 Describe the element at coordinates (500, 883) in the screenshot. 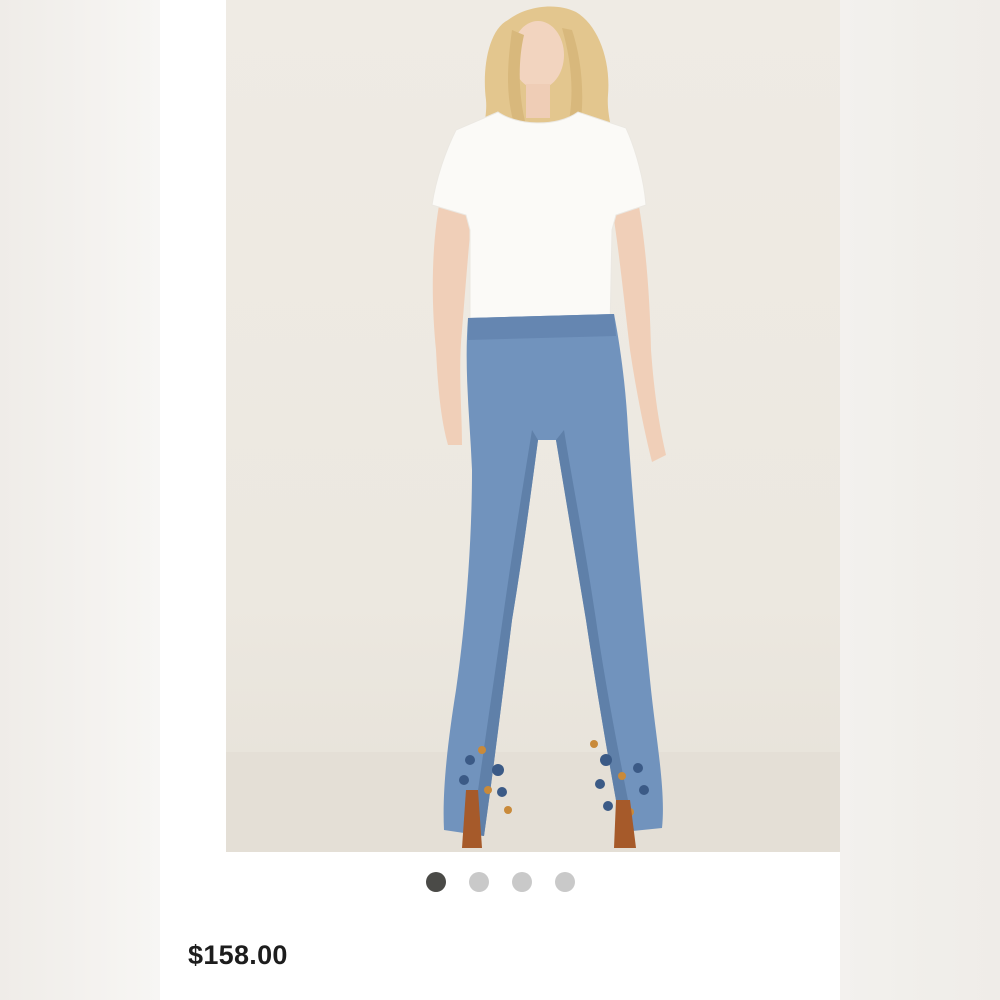

I see `image-carousel-indicator` at that location.